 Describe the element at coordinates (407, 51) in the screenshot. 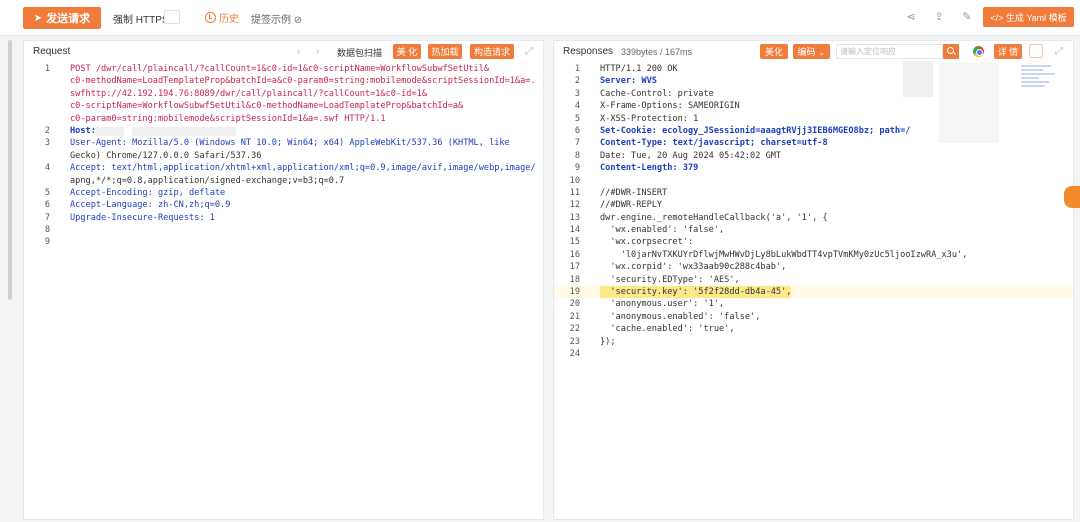

I see `request-beautify-button: 美 化` at that location.